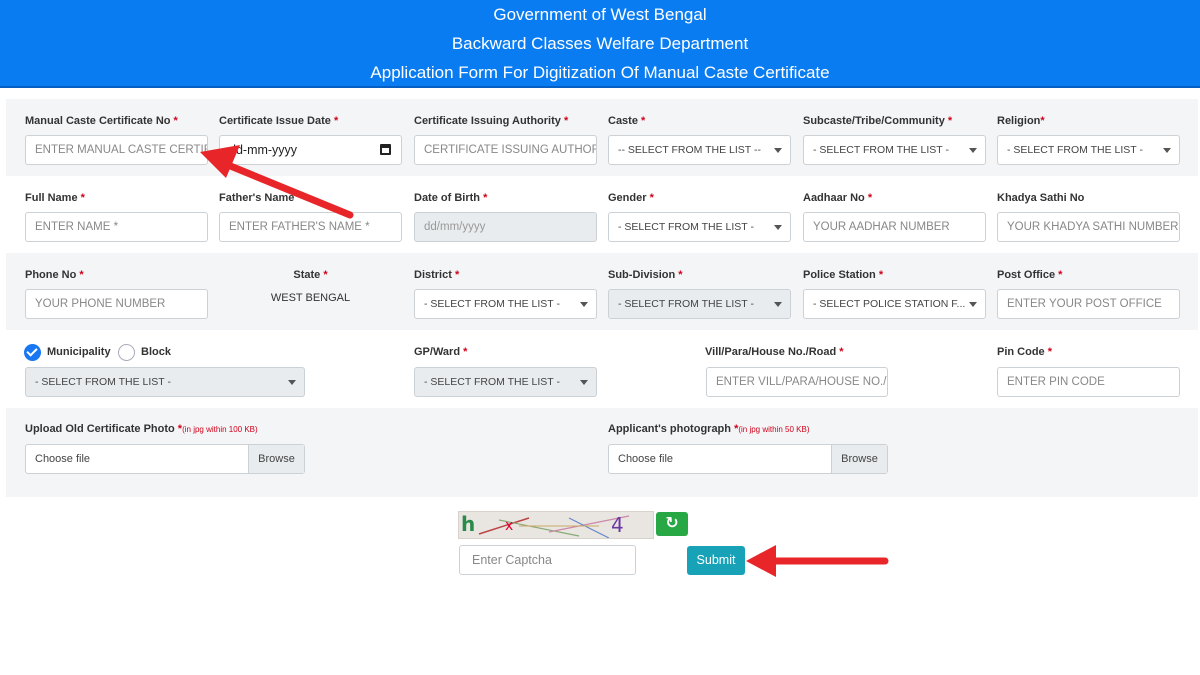 Image resolution: width=1200 pixels, height=675 pixels. What do you see at coordinates (101, 121) in the screenshot?
I see `certificate-no-label: Manual Caste Certificate No *` at bounding box center [101, 121].